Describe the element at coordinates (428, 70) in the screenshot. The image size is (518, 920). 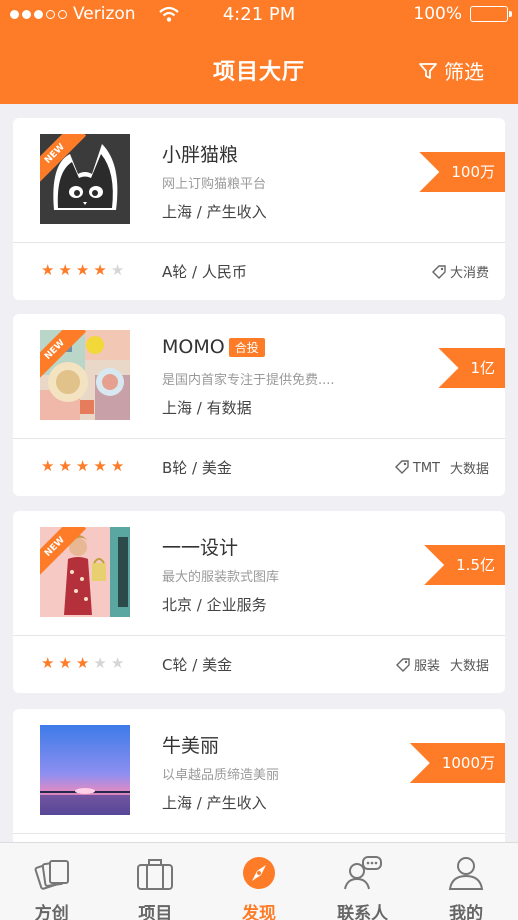
I see `filter-icon` at that location.